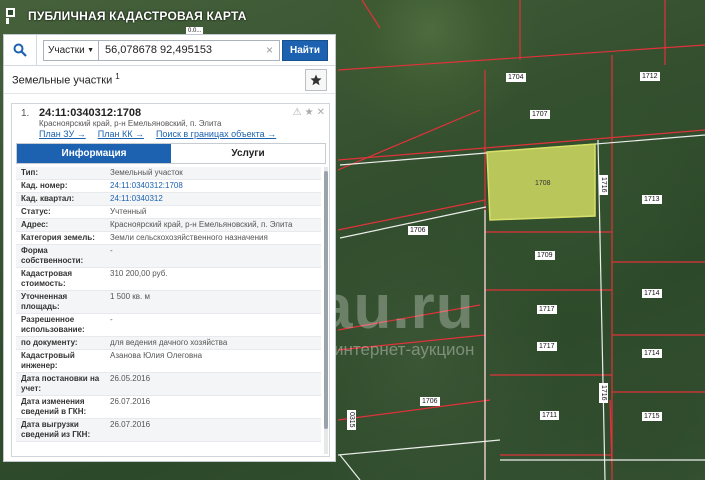 The height and width of the screenshot is (480, 705). I want to click on results-count: 1, so click(117, 77).